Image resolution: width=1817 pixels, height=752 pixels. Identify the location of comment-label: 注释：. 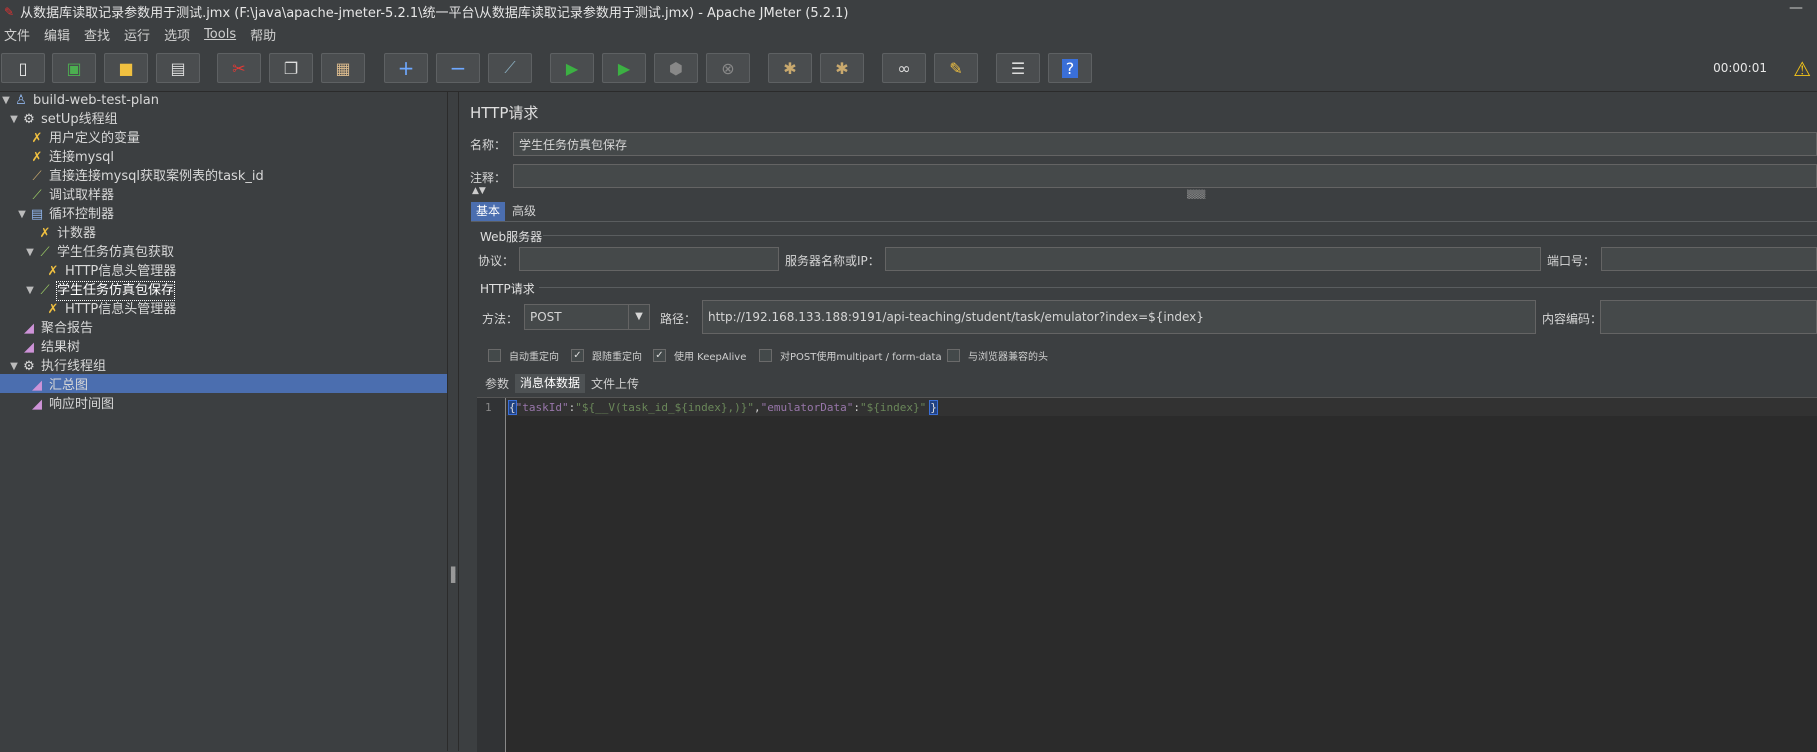
(488, 178).